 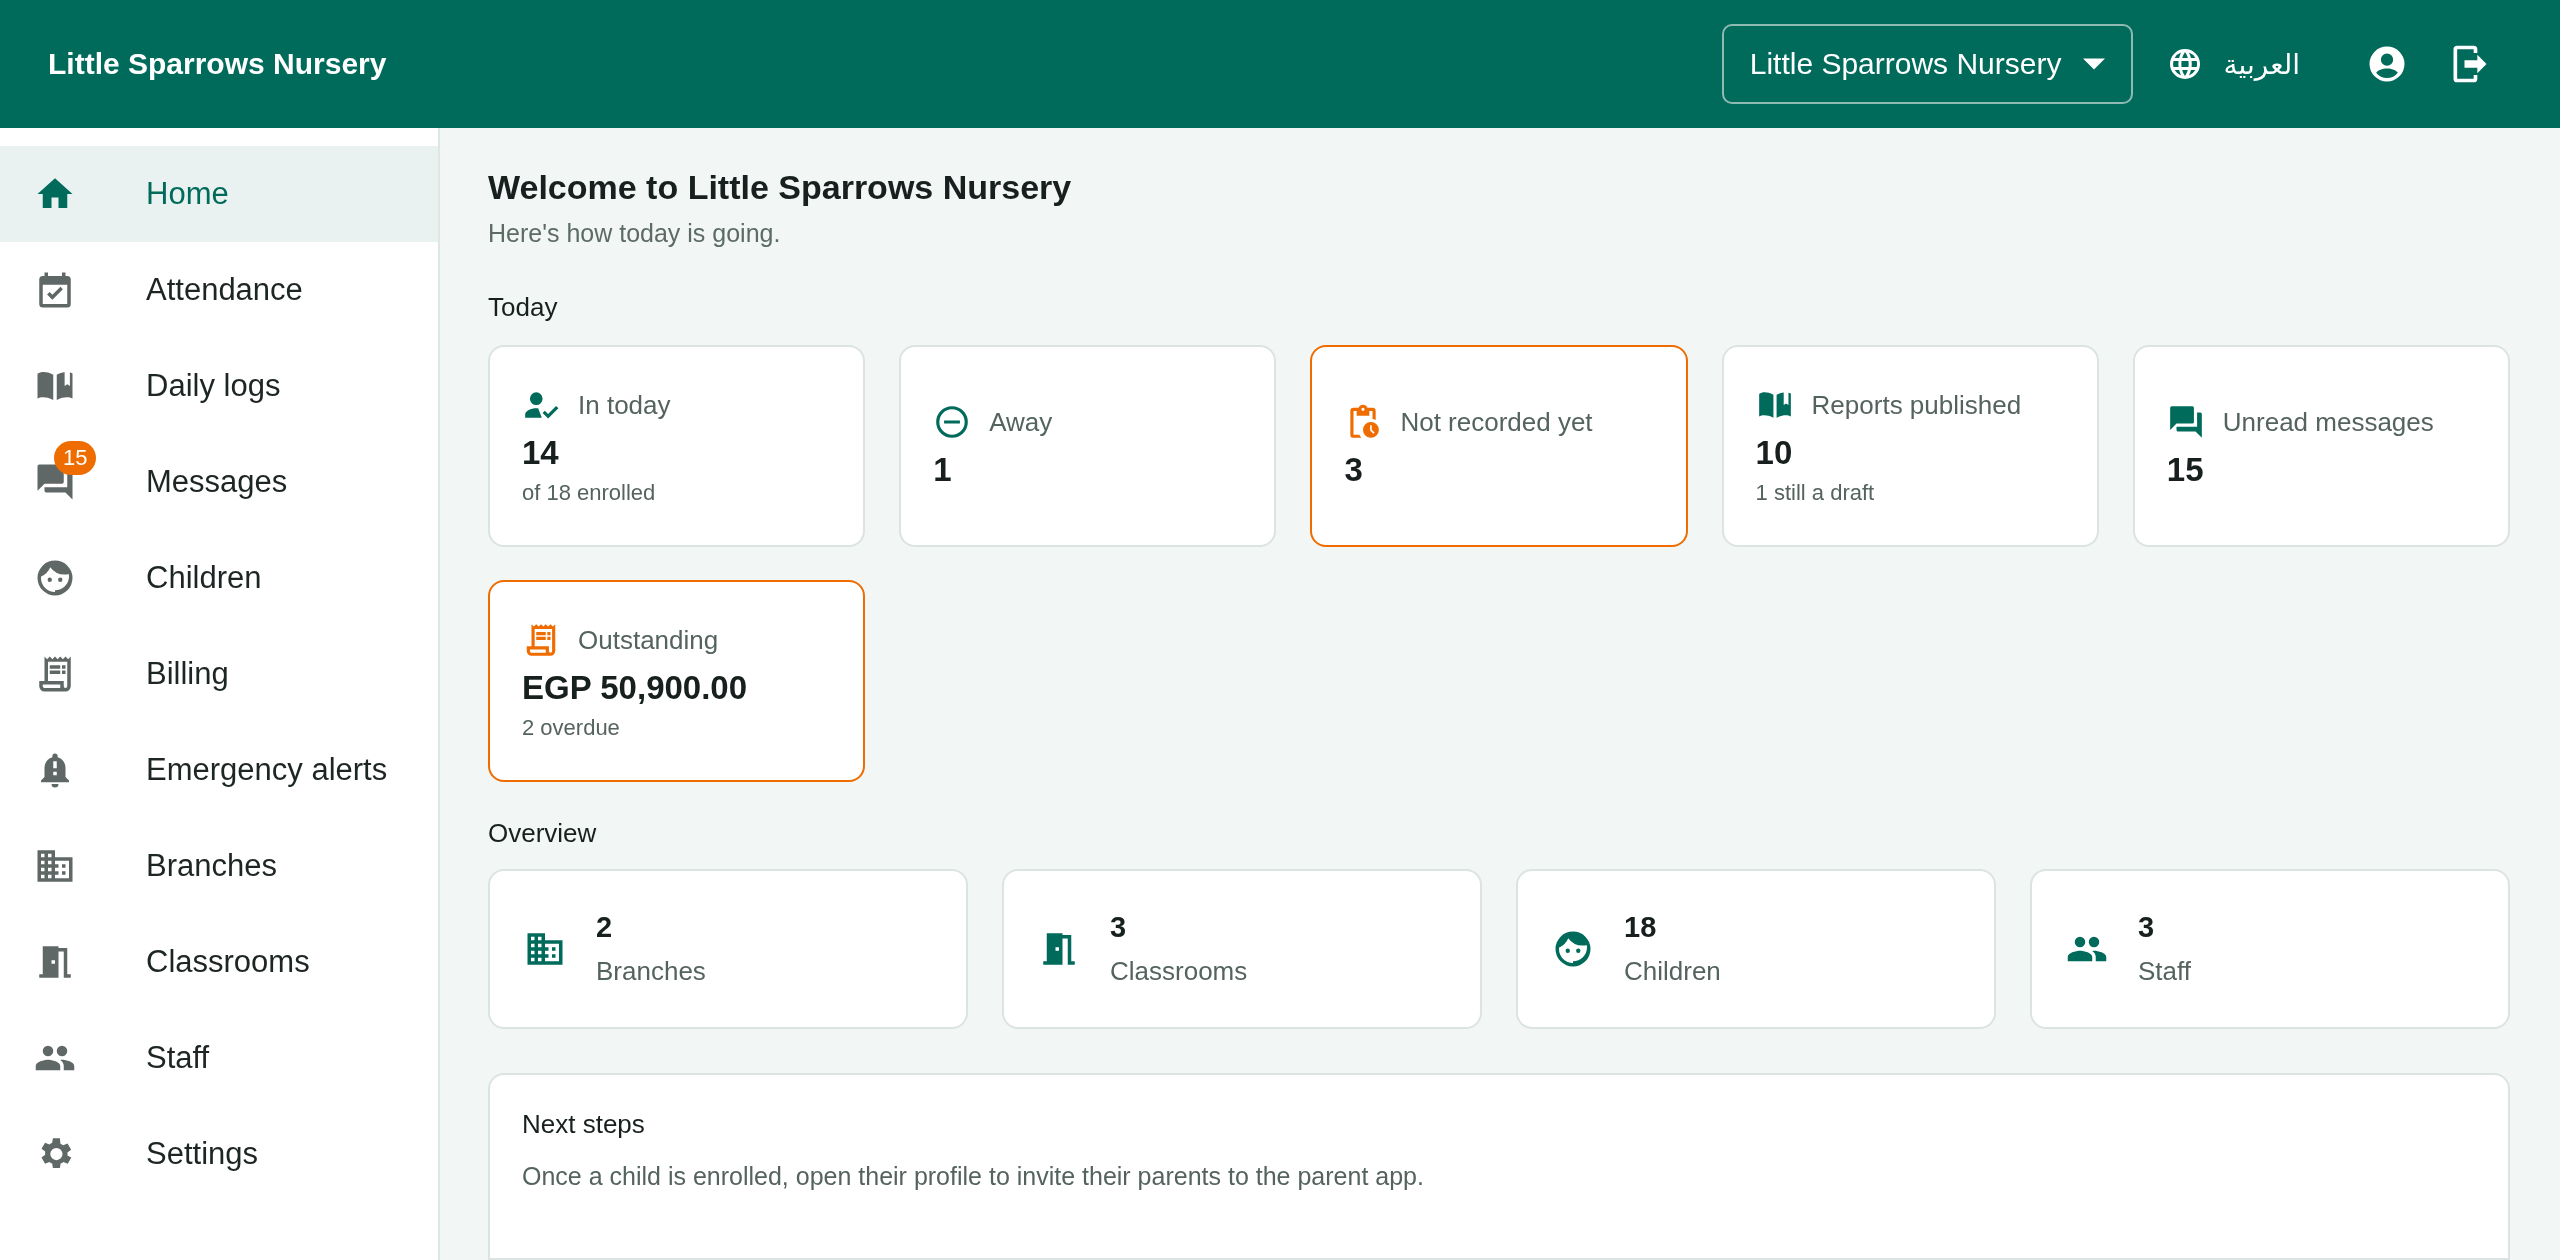 What do you see at coordinates (219, 770) in the screenshot?
I see `sidebar-item: Emergency alerts` at bounding box center [219, 770].